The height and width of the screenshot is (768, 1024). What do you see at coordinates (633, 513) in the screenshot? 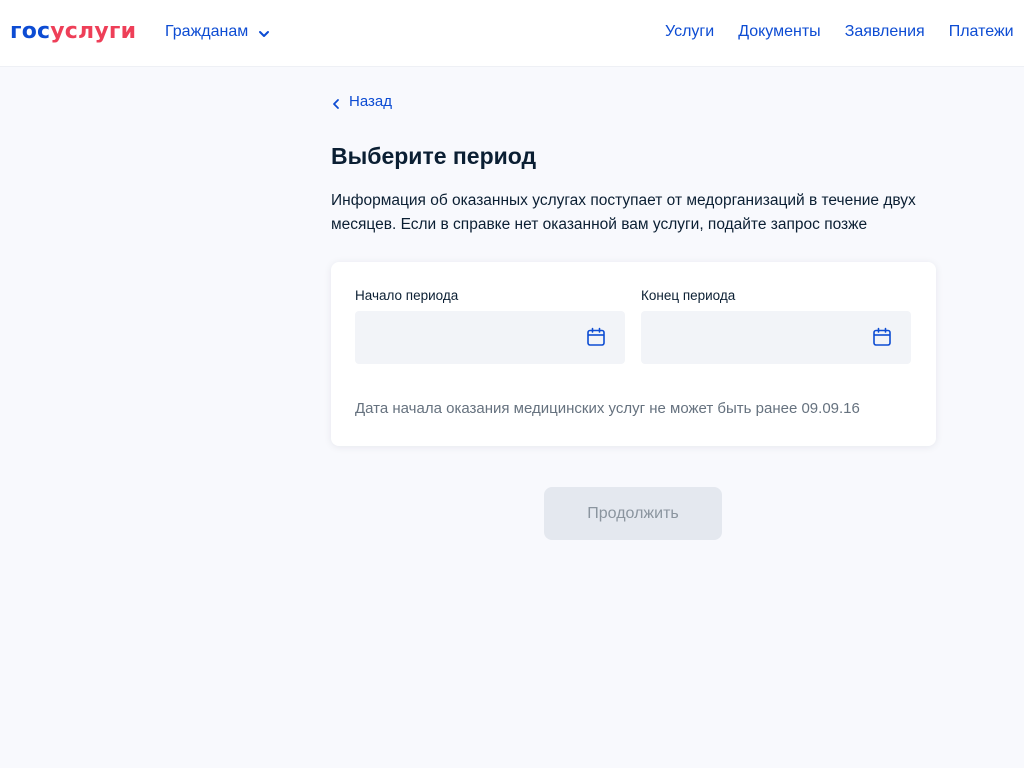
I see `continue-button: Продолжить` at bounding box center [633, 513].